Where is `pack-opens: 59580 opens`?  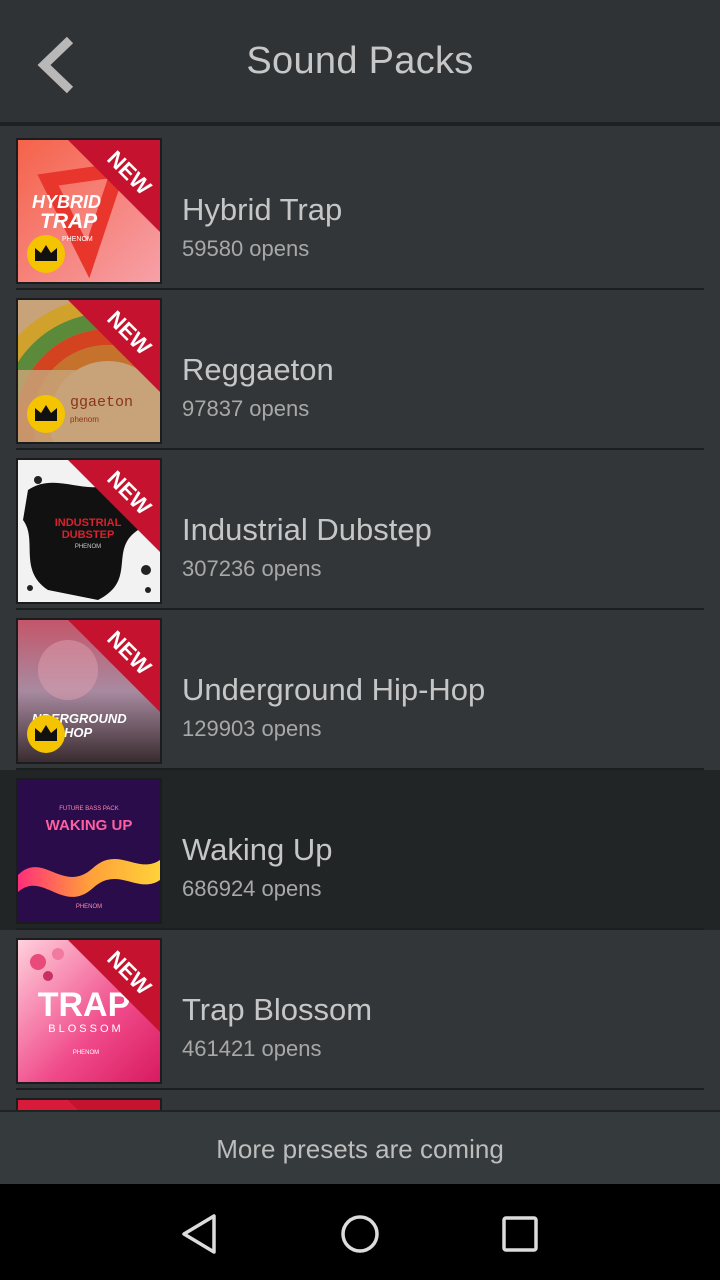
pack-opens: 59580 opens is located at coordinates (246, 248).